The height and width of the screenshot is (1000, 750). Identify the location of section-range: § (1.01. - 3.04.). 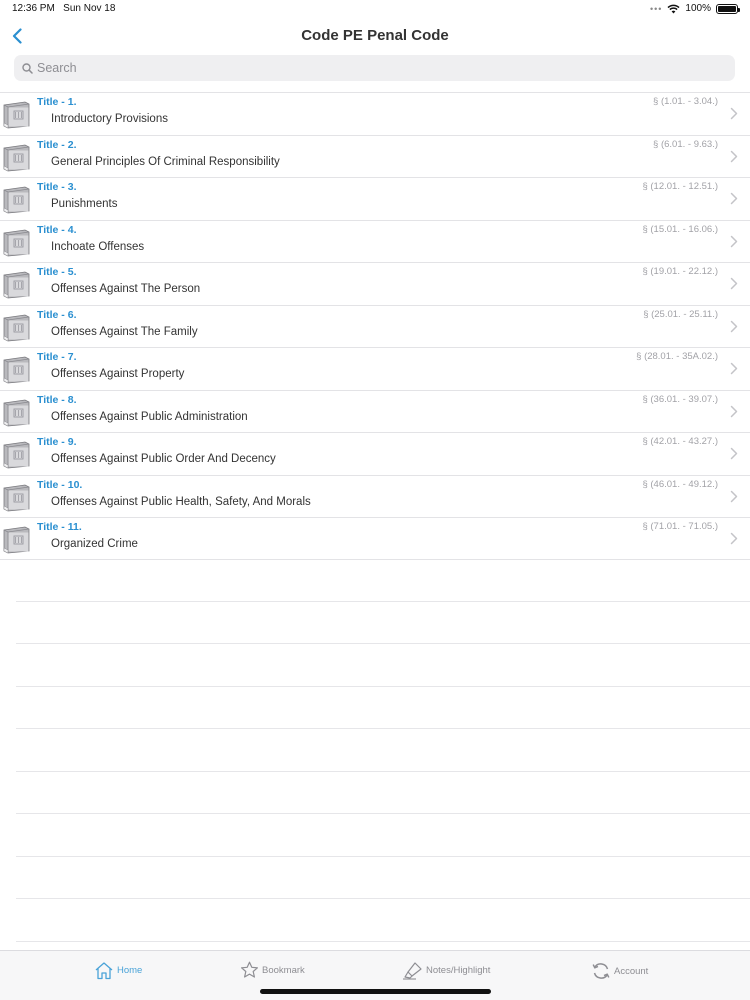
(685, 101).